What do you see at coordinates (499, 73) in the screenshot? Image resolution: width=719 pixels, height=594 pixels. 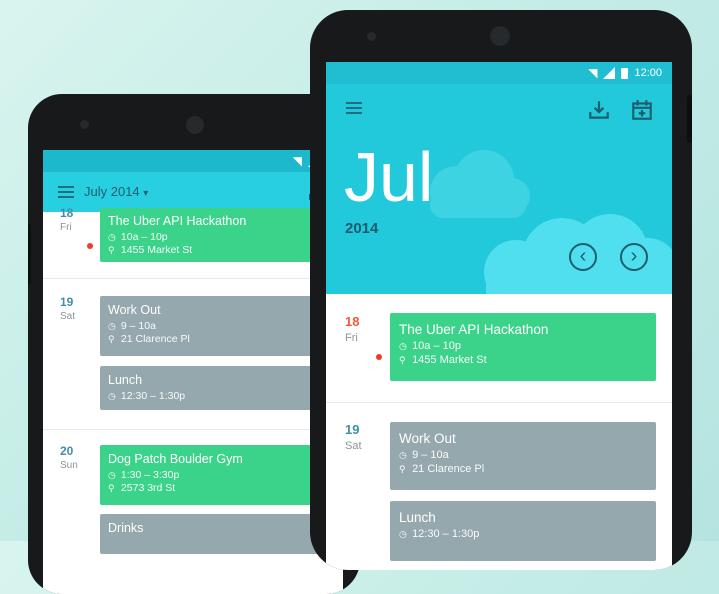 I see `right-status-bar: ◥ 12:00` at bounding box center [499, 73].